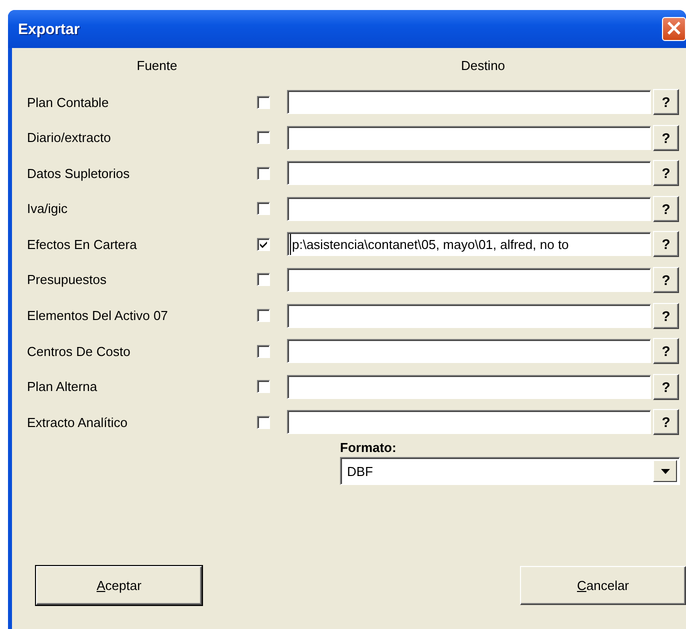 This screenshot has width=686, height=629. I want to click on window-title: Exportar, so click(49, 29).